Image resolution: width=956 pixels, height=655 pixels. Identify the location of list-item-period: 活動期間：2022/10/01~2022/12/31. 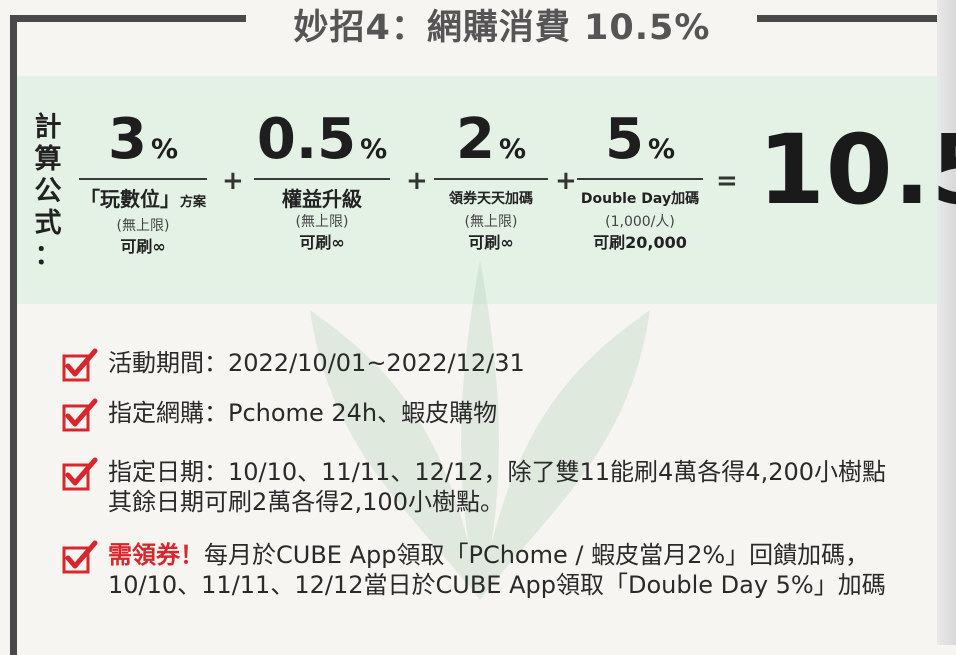
(293, 365).